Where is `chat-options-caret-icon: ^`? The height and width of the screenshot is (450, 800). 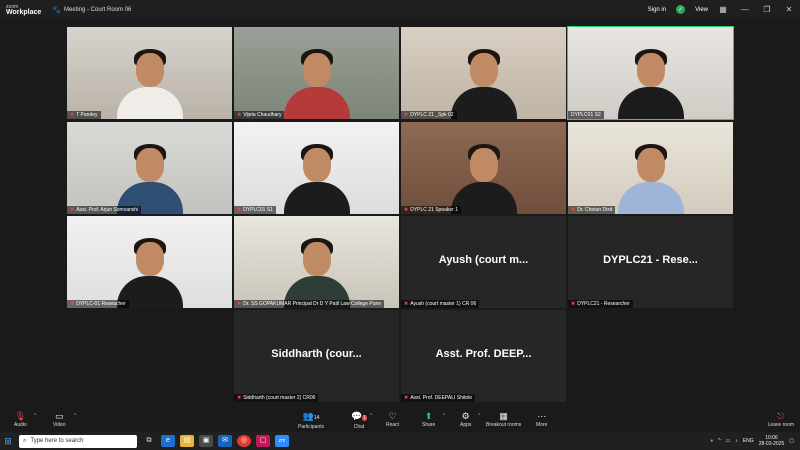
chat-options-caret-icon: ^ is located at coordinates (371, 416).